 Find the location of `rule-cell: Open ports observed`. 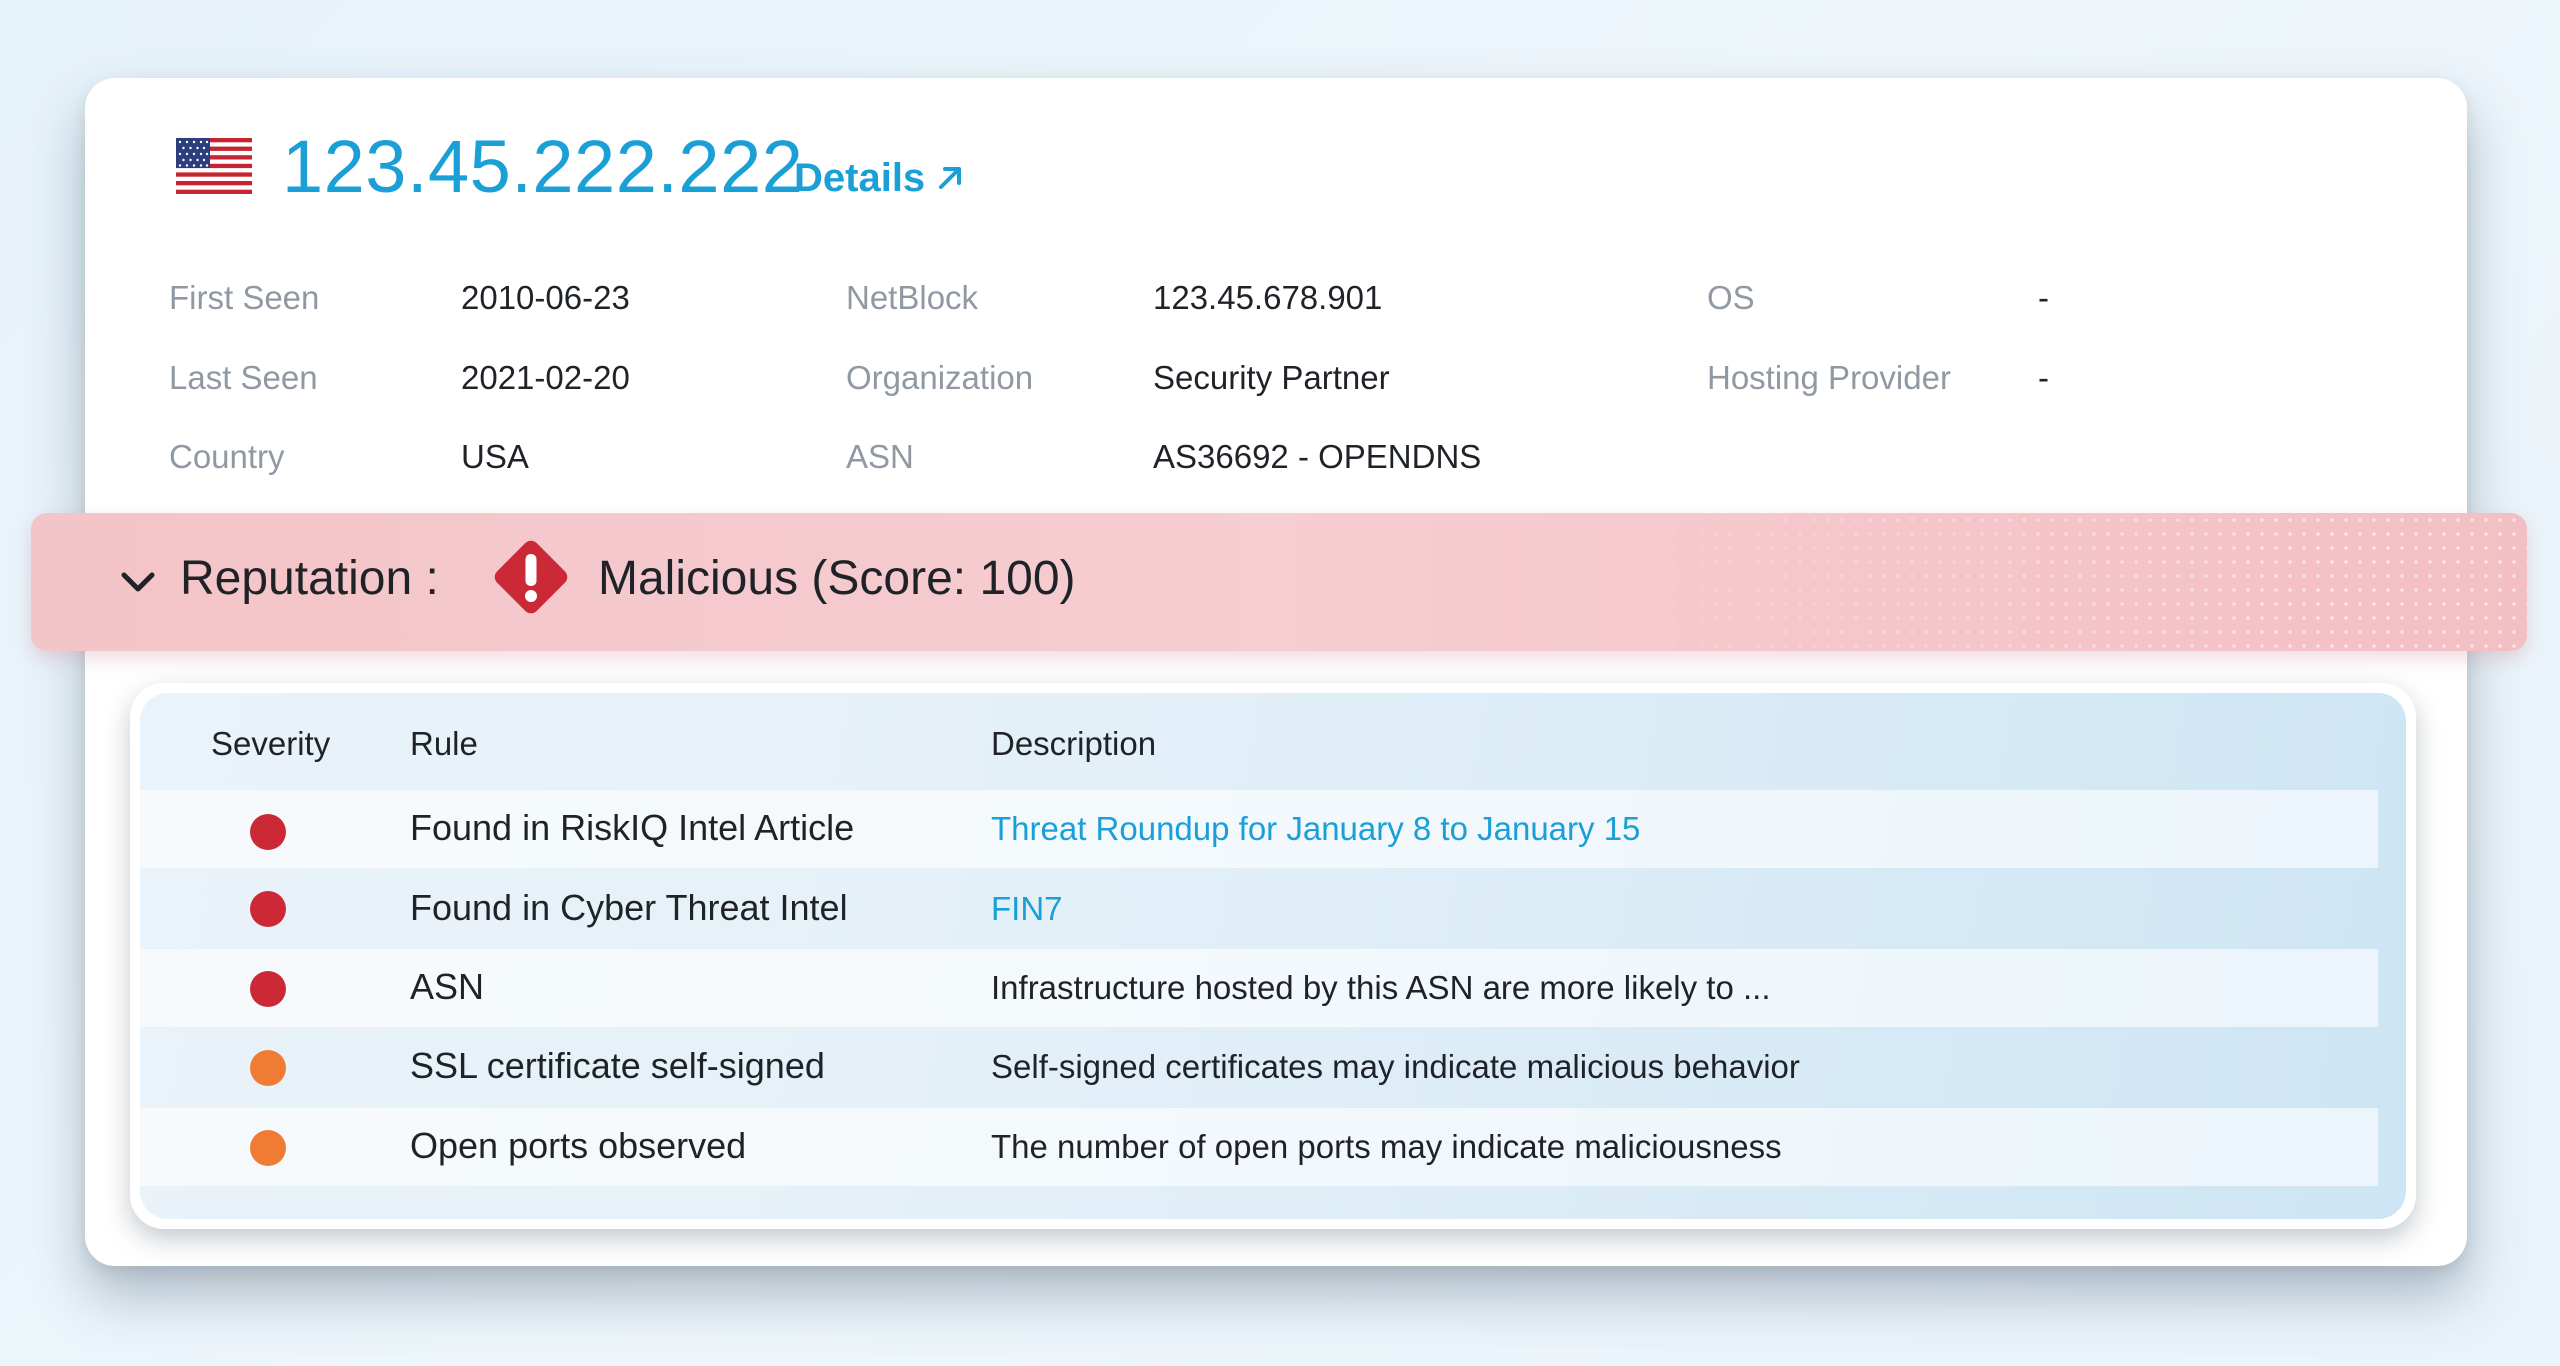

rule-cell: Open ports observed is located at coordinates (578, 1145).